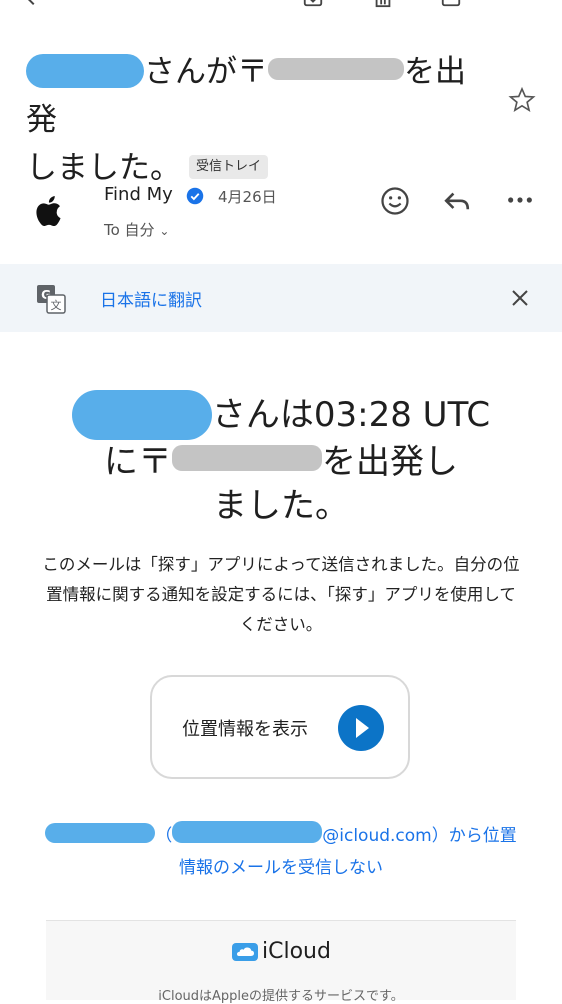 The image size is (562, 1004). What do you see at coordinates (281, 996) in the screenshot?
I see `footer-note: iCloudはAppleの提供するサービスです。` at bounding box center [281, 996].